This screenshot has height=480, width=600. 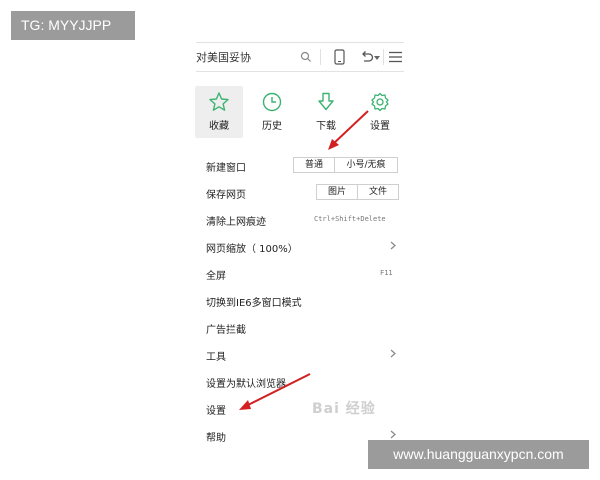 I want to click on watermark-top-left: TG: MYYJJPP, so click(x=73, y=25).